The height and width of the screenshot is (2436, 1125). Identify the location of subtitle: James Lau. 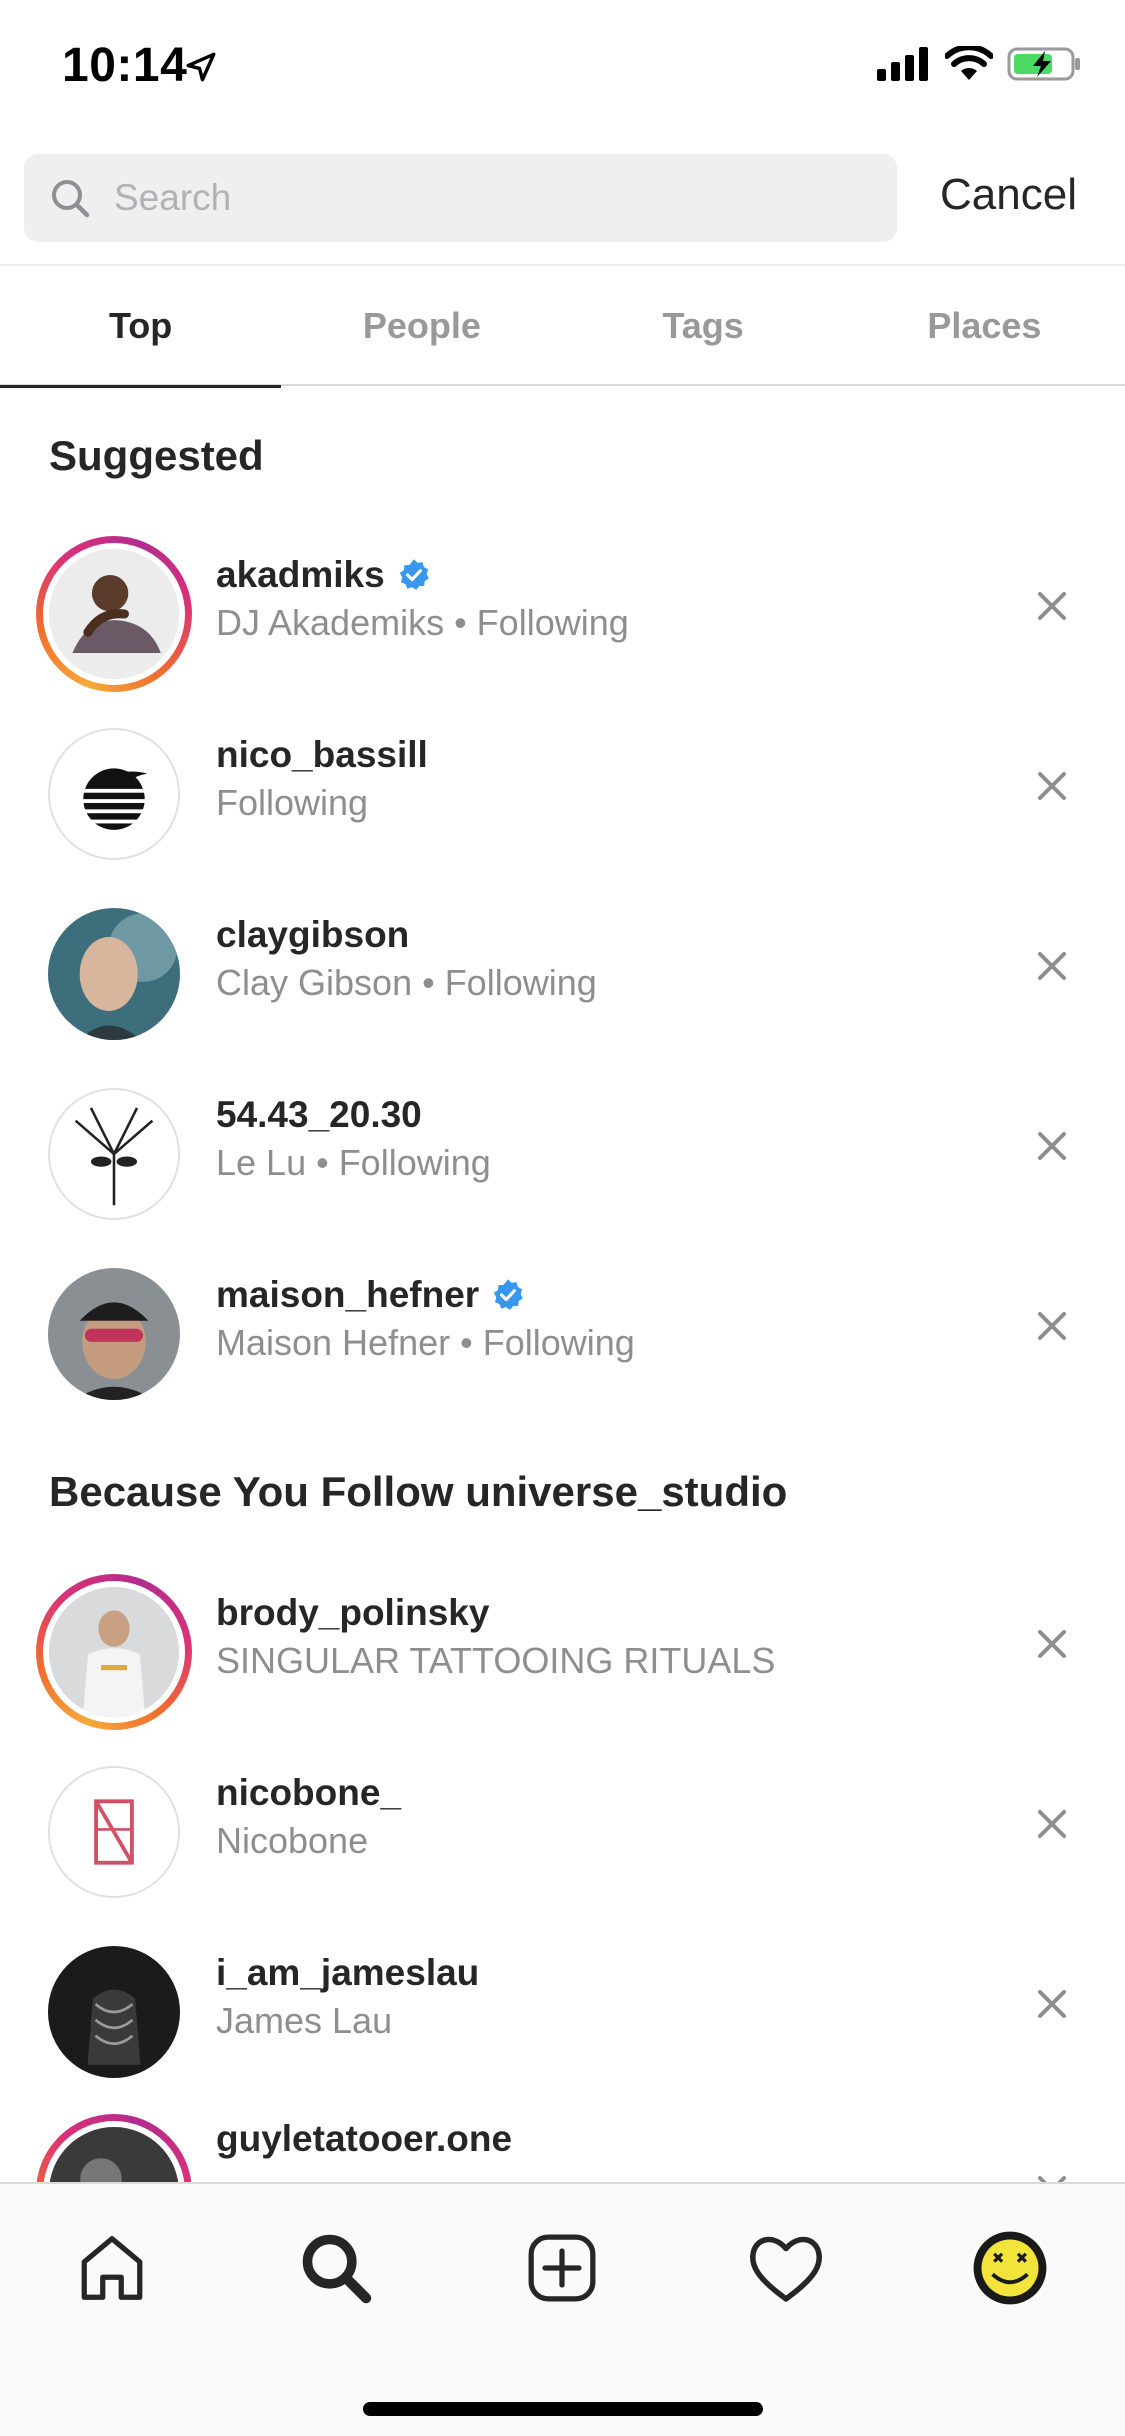
(304, 2020).